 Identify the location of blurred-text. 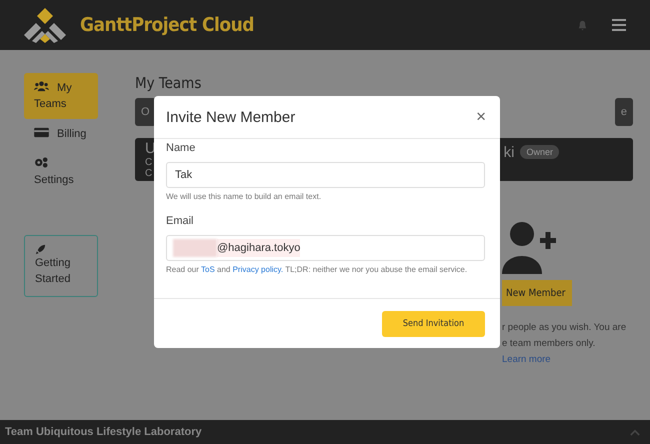
(195, 248).